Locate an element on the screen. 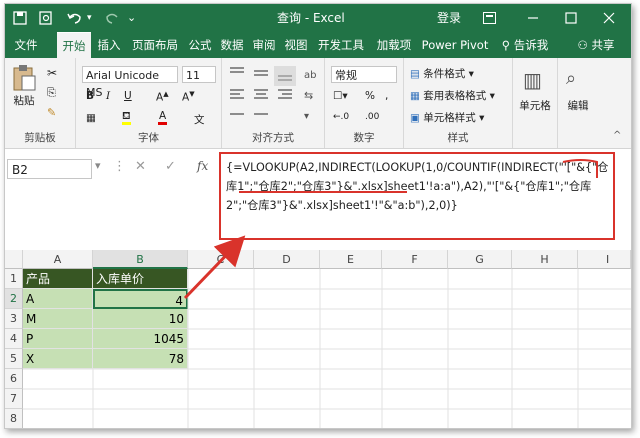 Image resolution: width=640 pixels, height=438 pixels. font-shrink-icon: A▼ is located at coordinates (188, 97).